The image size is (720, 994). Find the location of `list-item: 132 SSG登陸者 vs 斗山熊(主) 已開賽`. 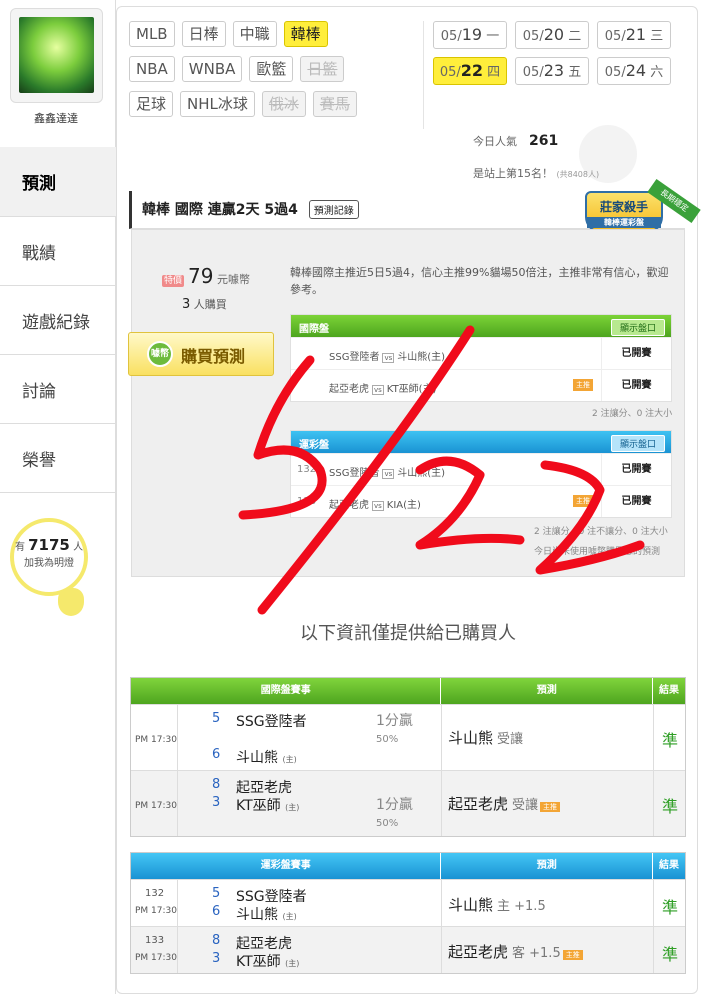

list-item: 132 SSG登陸者 vs 斗山熊(主) 已開賽 is located at coordinates (481, 469).